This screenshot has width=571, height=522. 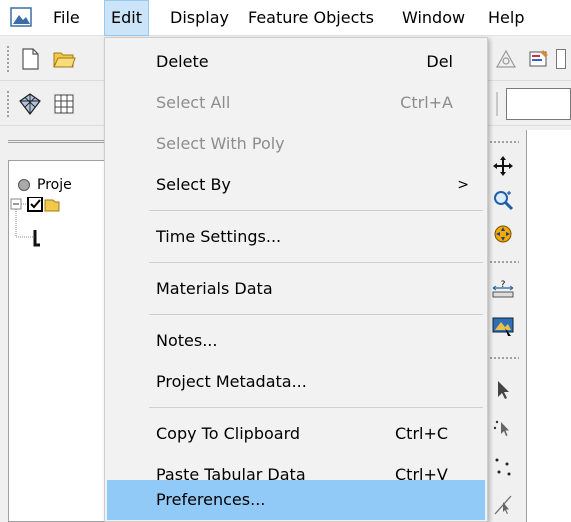 What do you see at coordinates (503, 234) in the screenshot?
I see `rotate-icon` at bounding box center [503, 234].